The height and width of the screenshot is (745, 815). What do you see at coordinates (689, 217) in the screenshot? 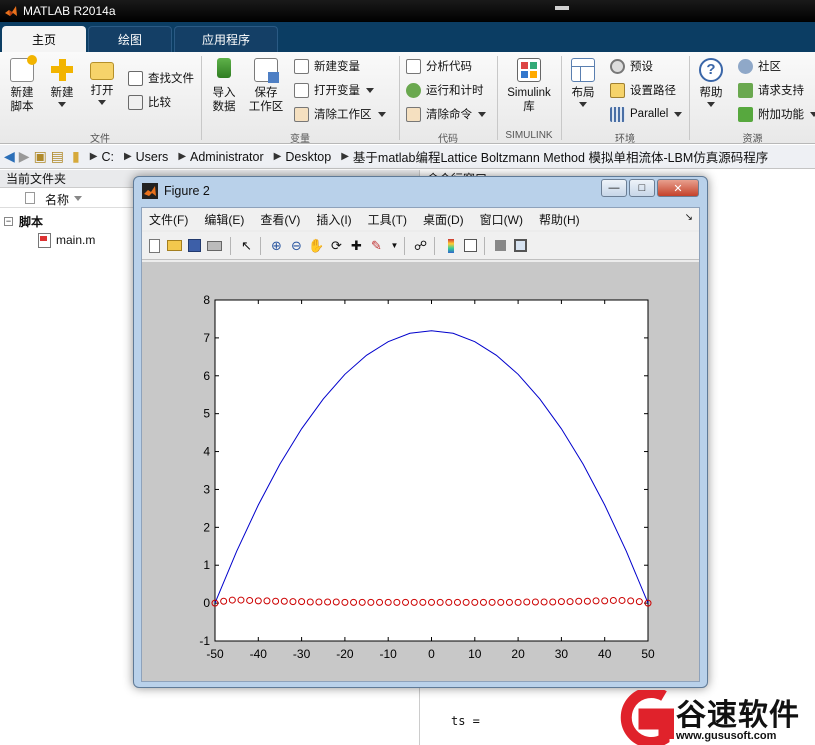
I see `dock-arrow-icon: ↘` at bounding box center [689, 217].